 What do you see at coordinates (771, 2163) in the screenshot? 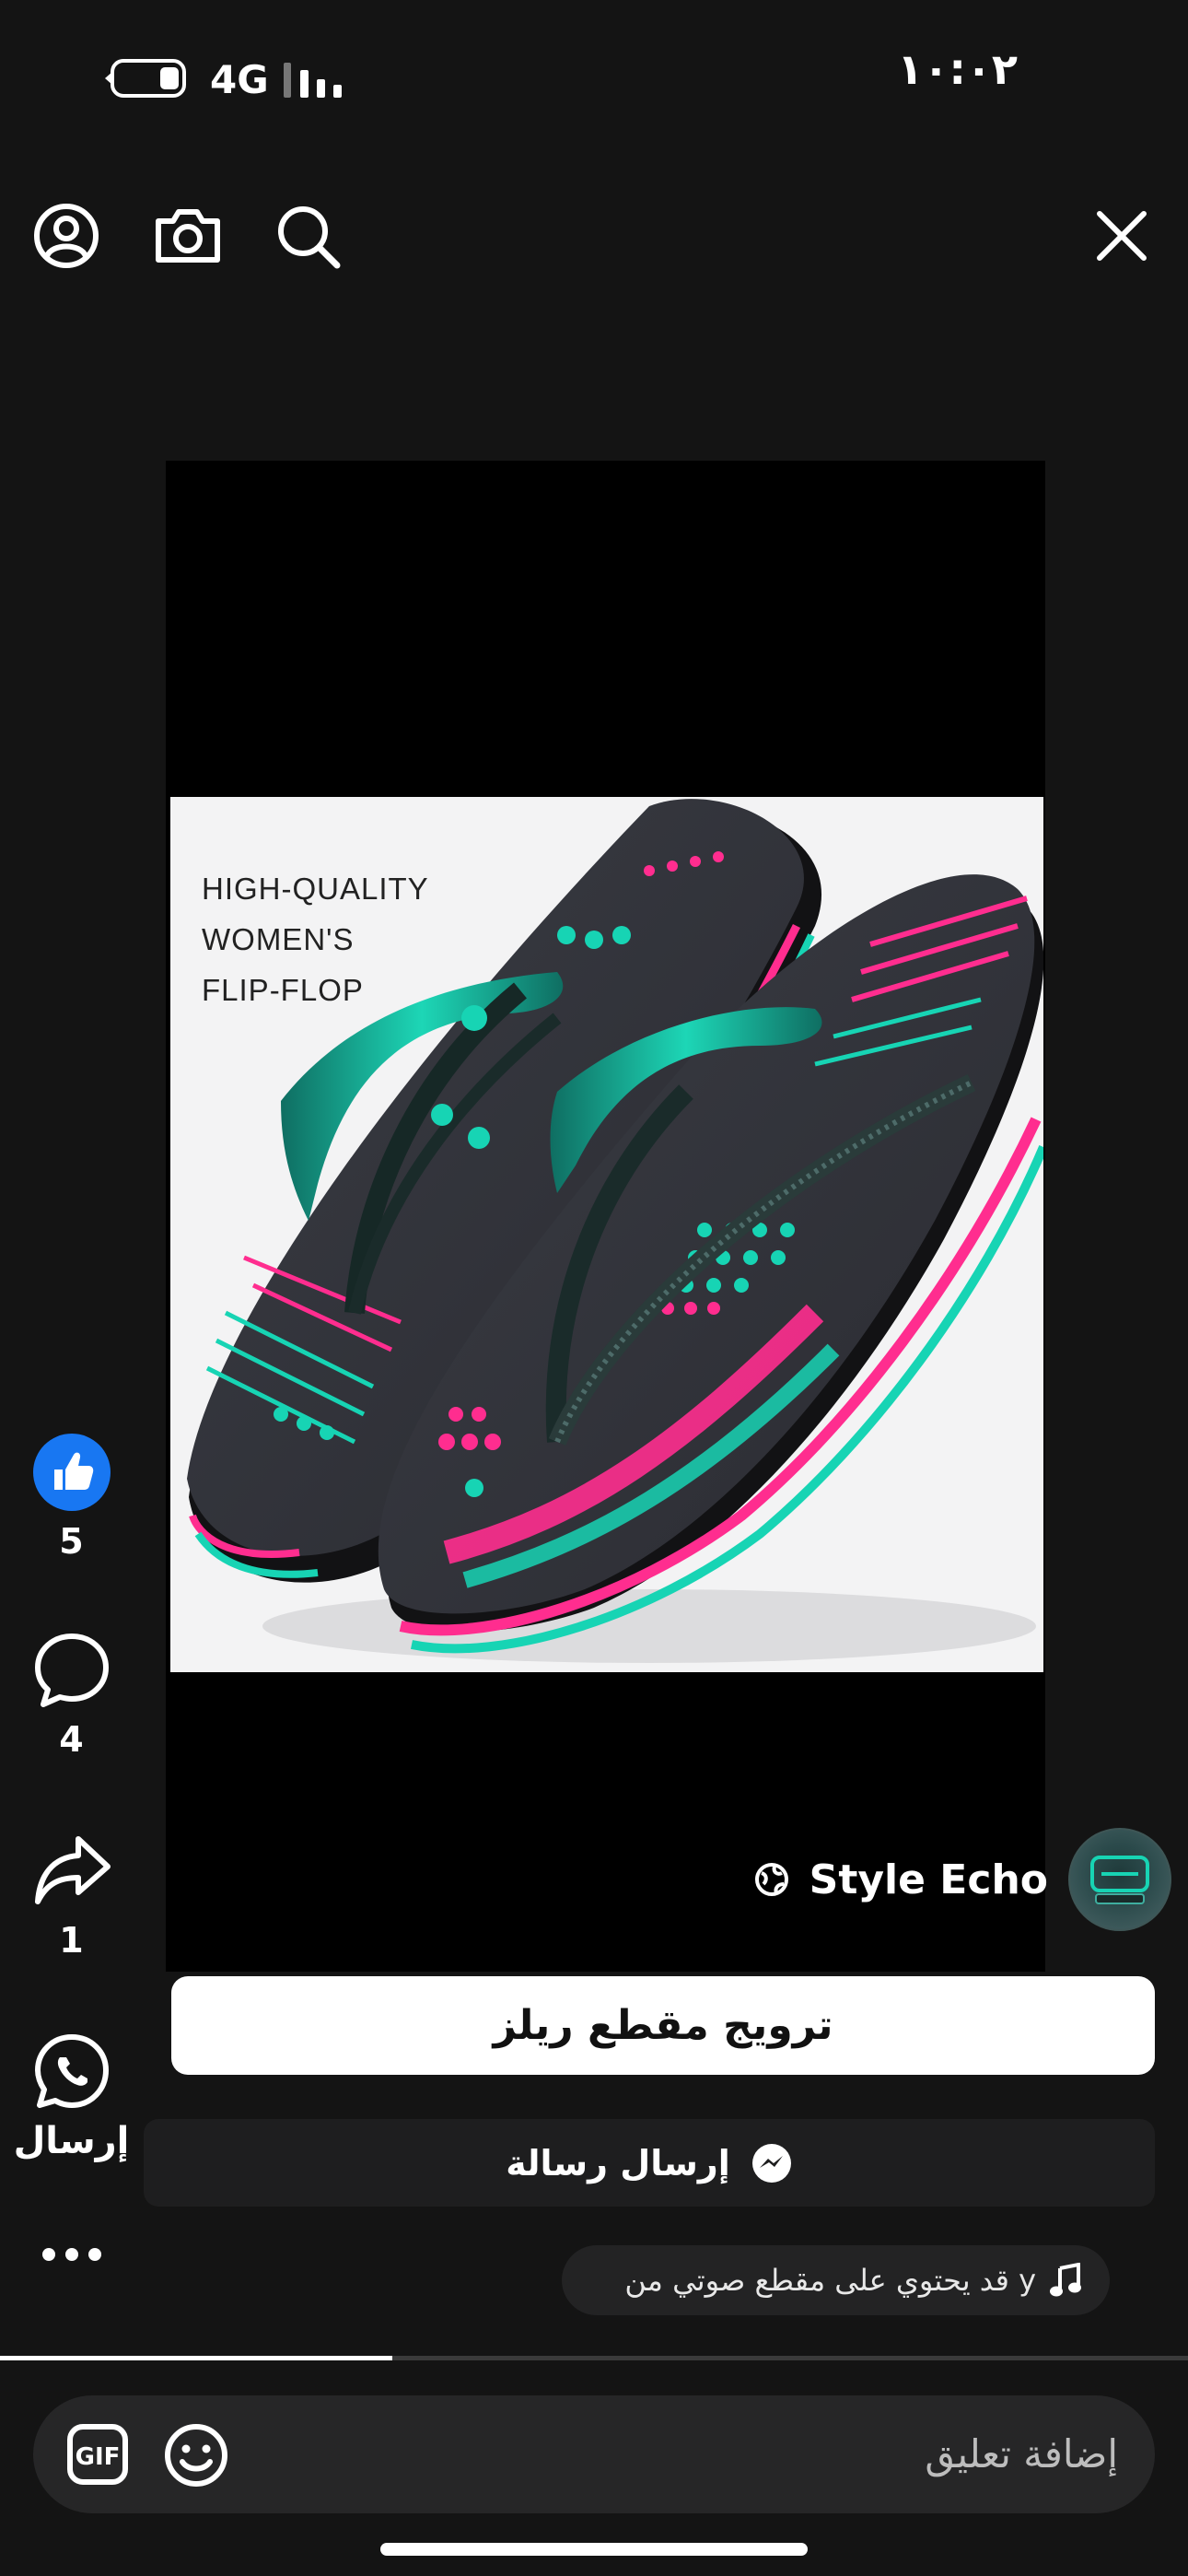
I see `messenger-icon` at bounding box center [771, 2163].